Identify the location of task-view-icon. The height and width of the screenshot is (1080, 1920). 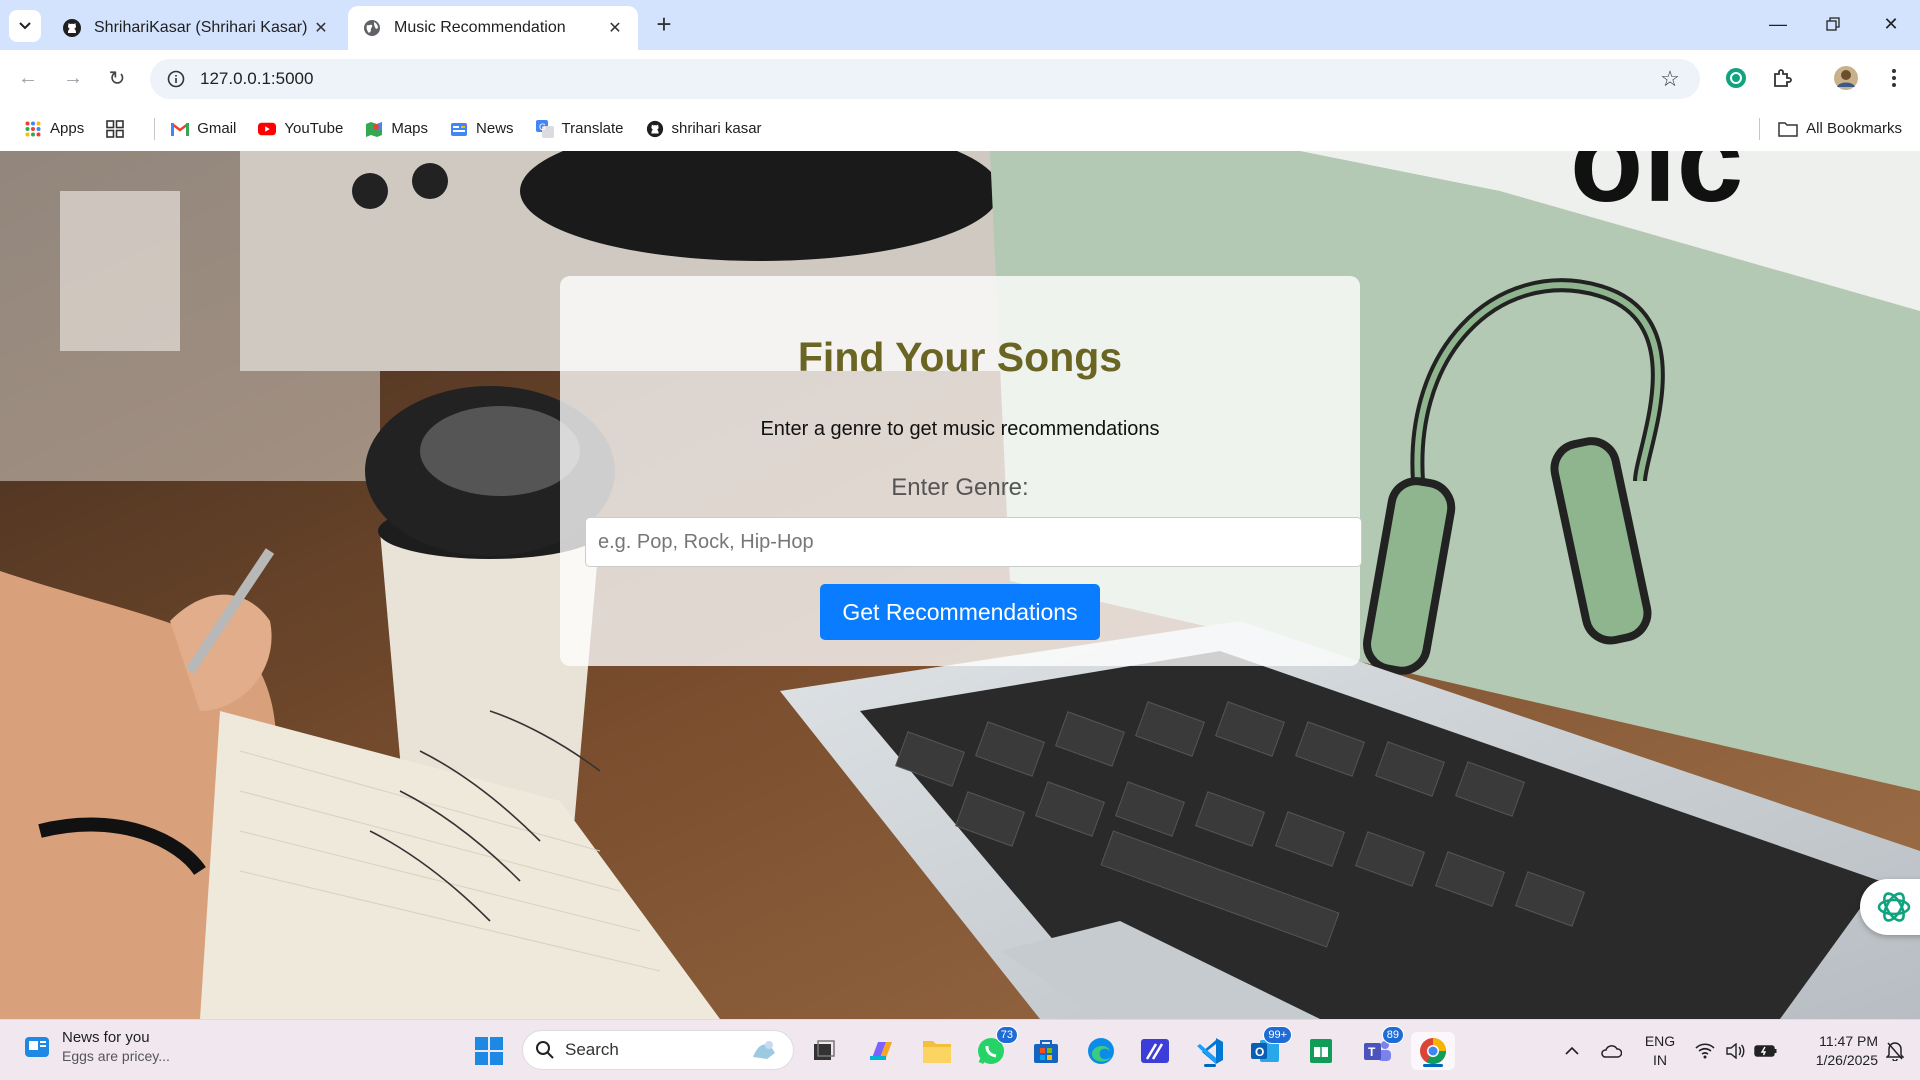
(824, 1050).